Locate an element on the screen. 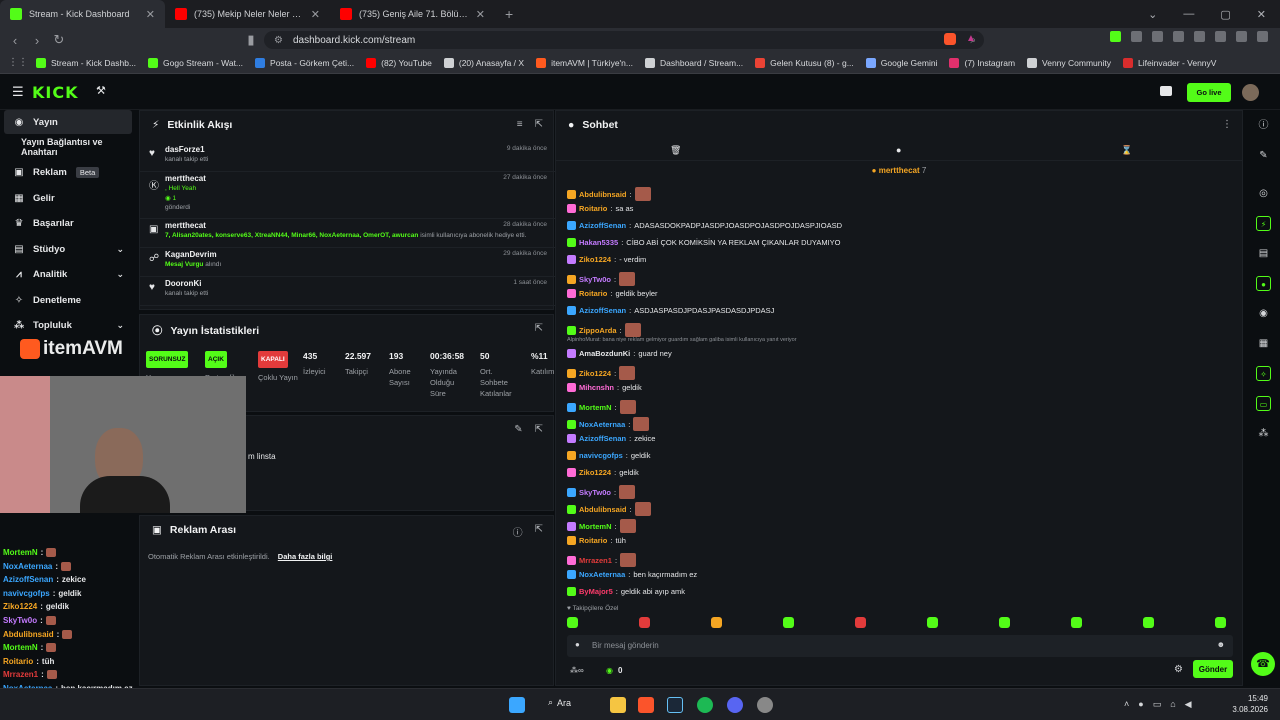 The image size is (1280, 720). pen-icon: ✎ is located at coordinates (1263, 155).